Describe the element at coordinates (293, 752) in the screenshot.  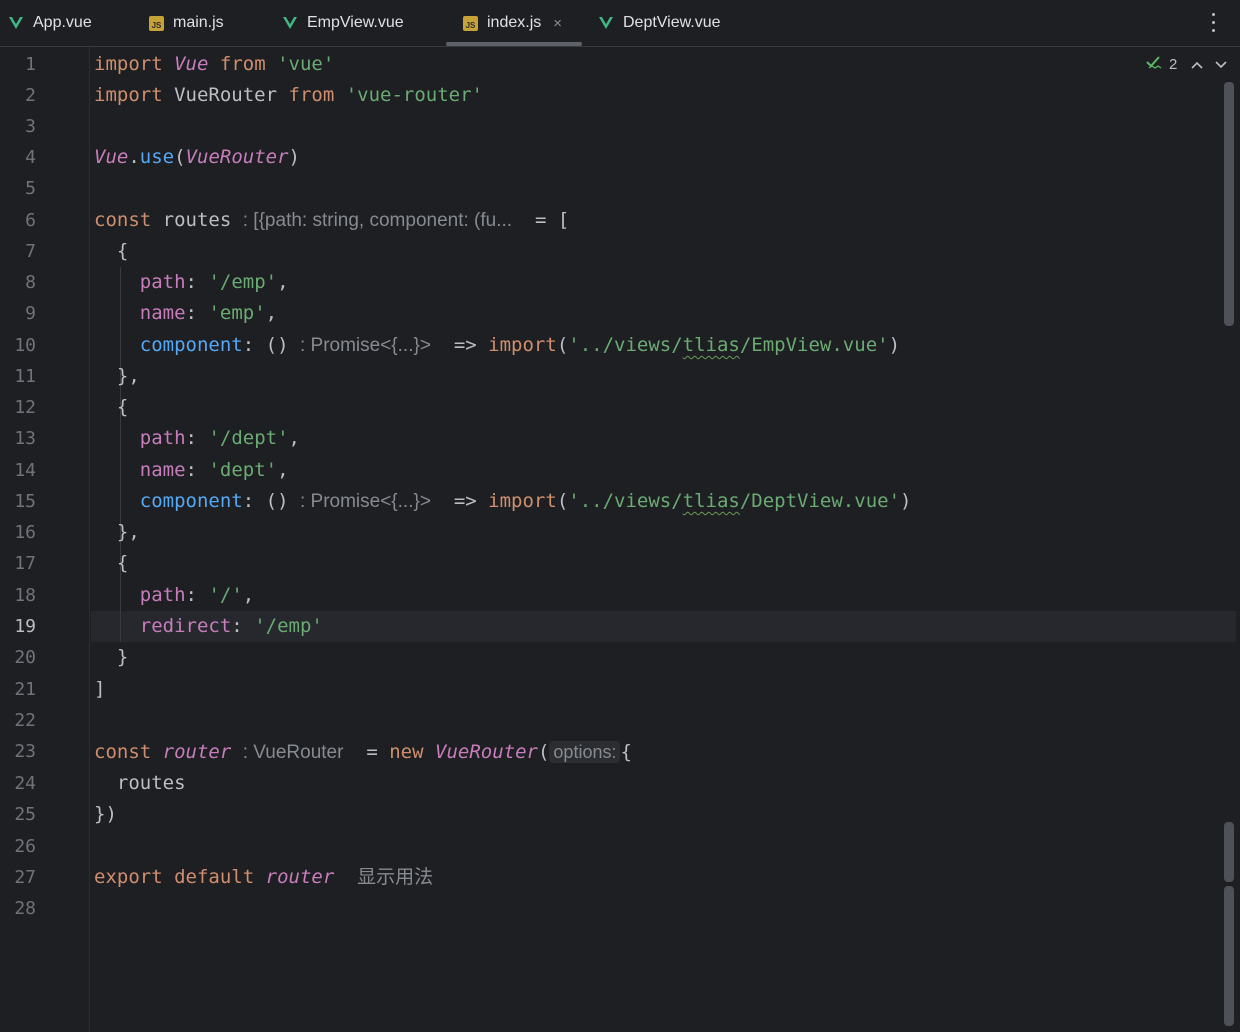
I see `type-hint: : VueRouter` at that location.